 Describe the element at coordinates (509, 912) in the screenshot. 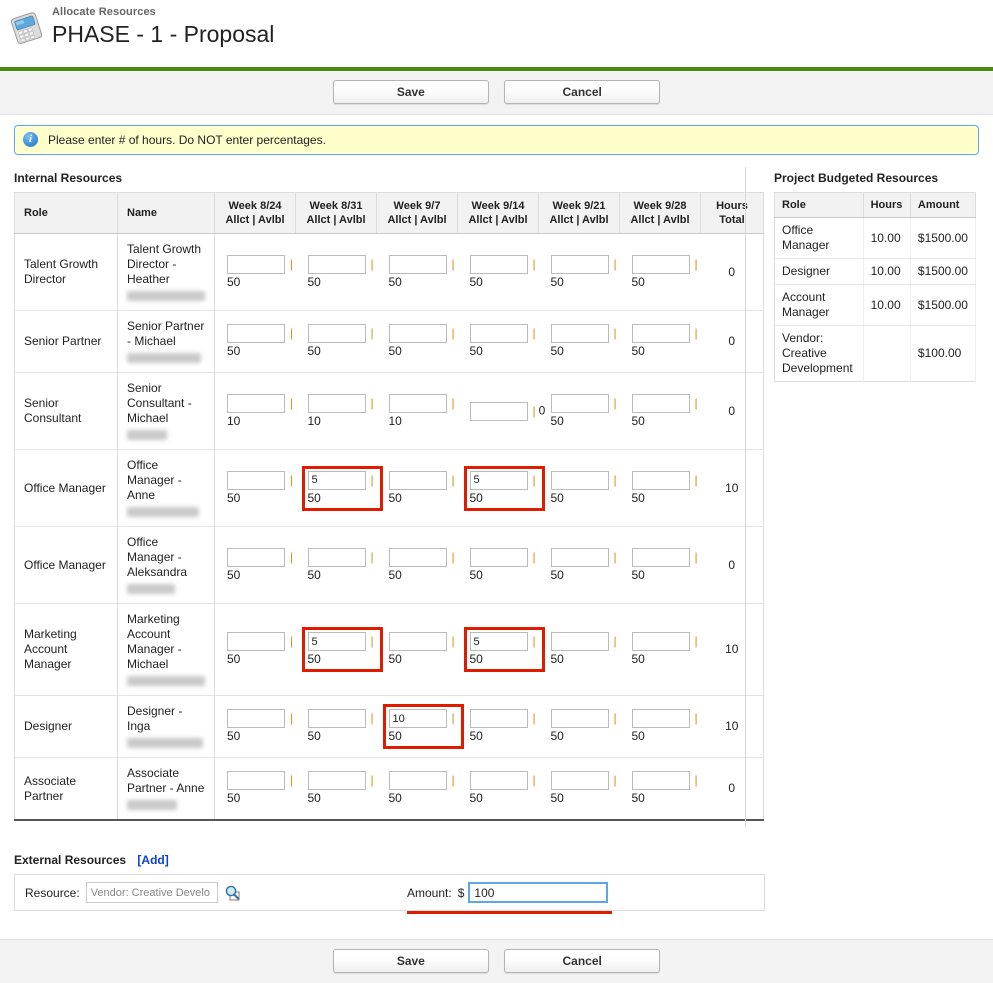

I see `amount-highlight-underline` at that location.